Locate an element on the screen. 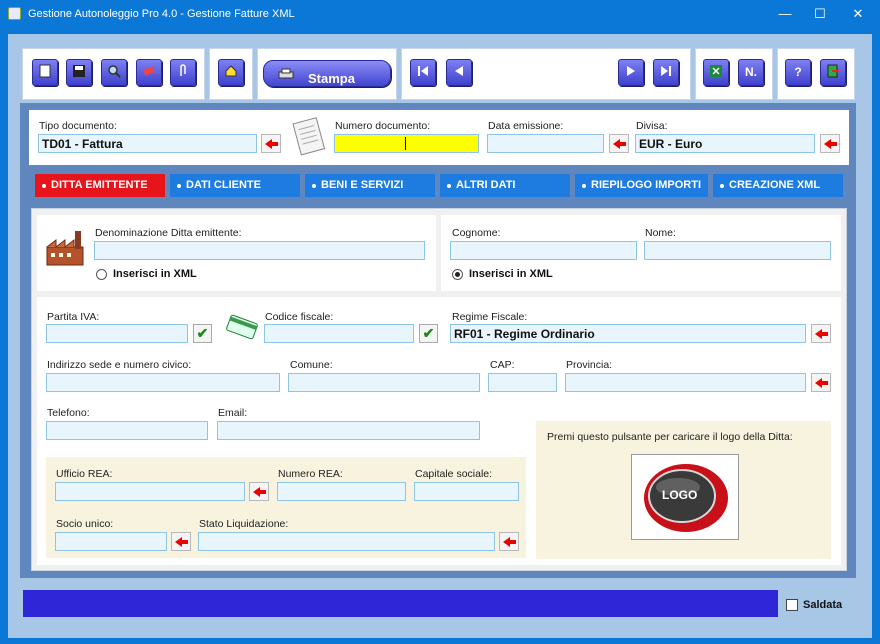 The width and height of the screenshot is (880, 644). excel-export-icon is located at coordinates (716, 72).